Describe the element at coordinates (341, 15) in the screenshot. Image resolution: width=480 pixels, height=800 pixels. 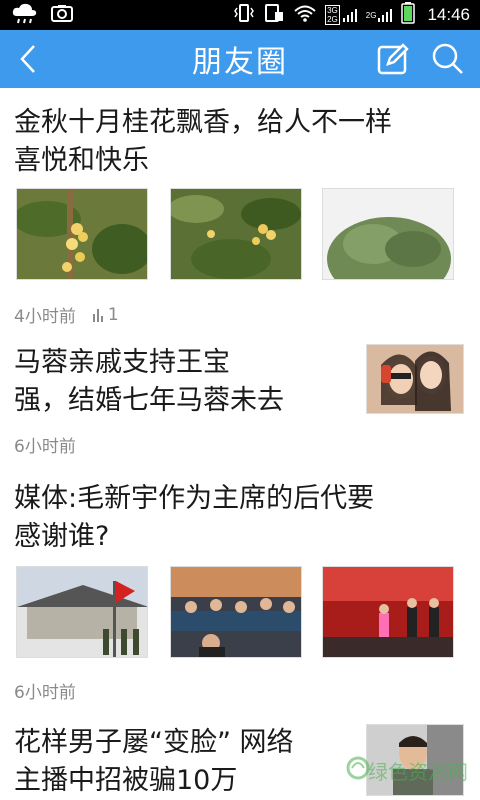
I see `signal-3g-icon: 3G 2G` at that location.